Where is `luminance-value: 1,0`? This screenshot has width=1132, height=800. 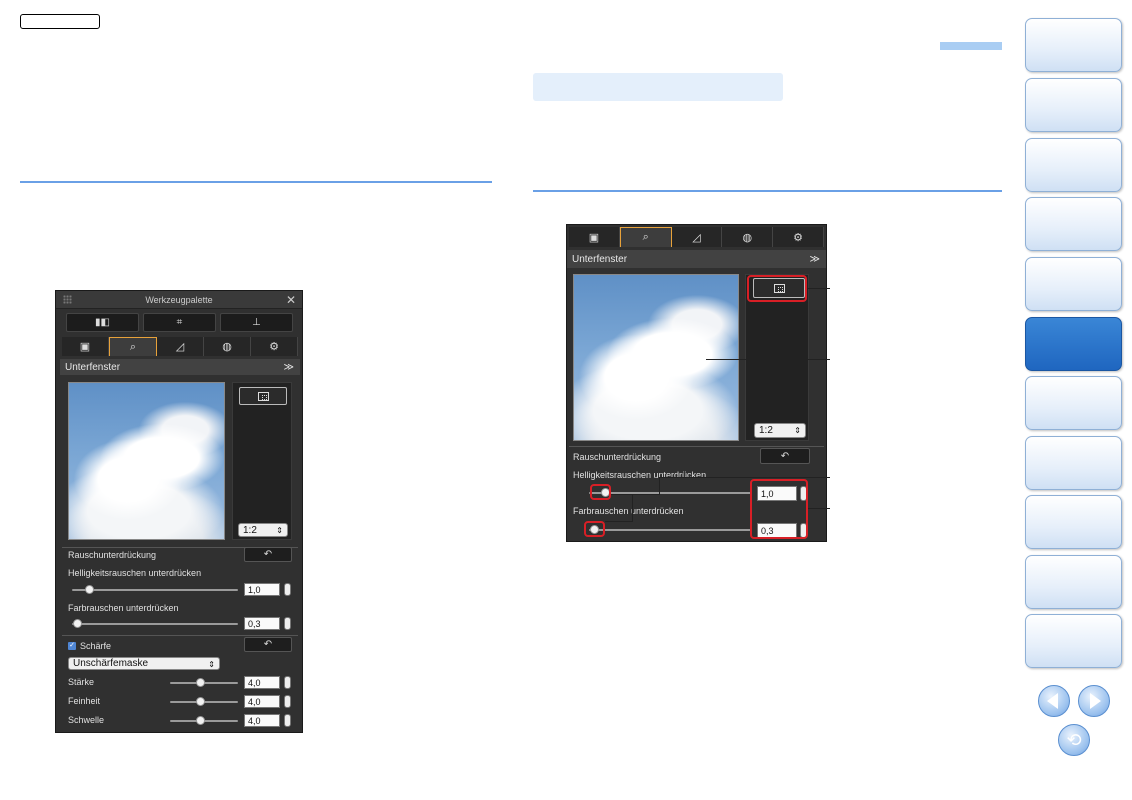 luminance-value: 1,0 is located at coordinates (254, 589).